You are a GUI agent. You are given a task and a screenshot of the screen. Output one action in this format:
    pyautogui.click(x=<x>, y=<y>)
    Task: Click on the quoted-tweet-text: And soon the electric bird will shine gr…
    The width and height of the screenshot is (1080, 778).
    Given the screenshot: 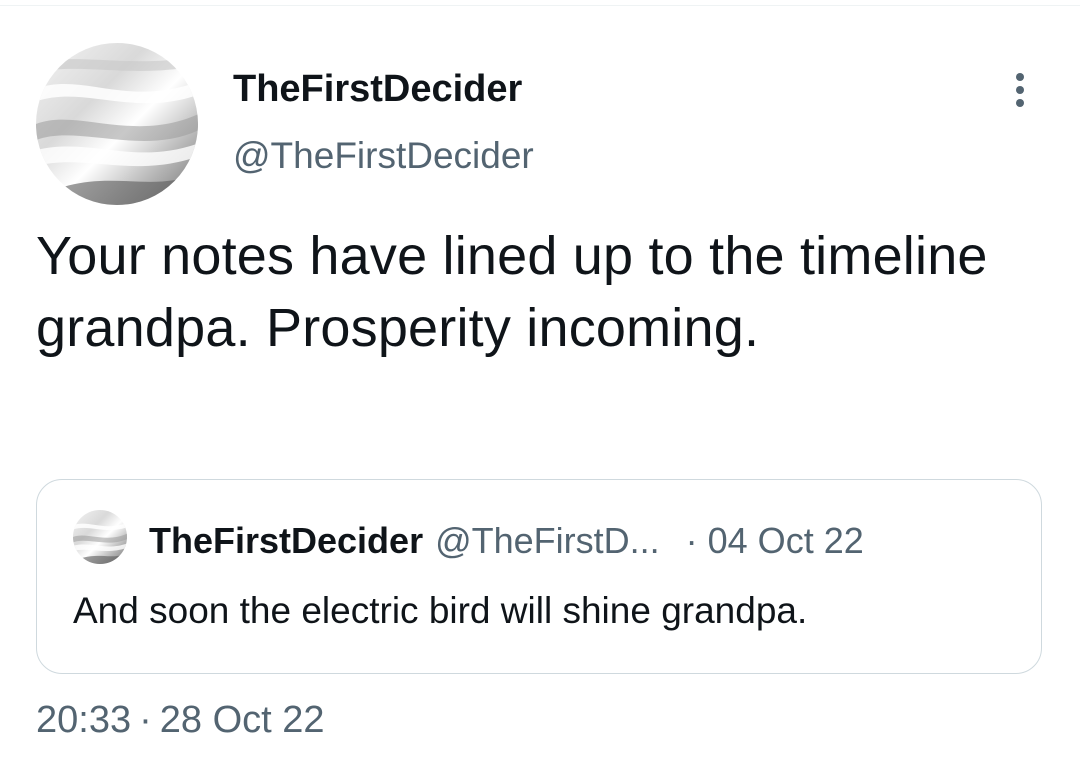 What is the action you would take?
    pyautogui.click(x=440, y=610)
    